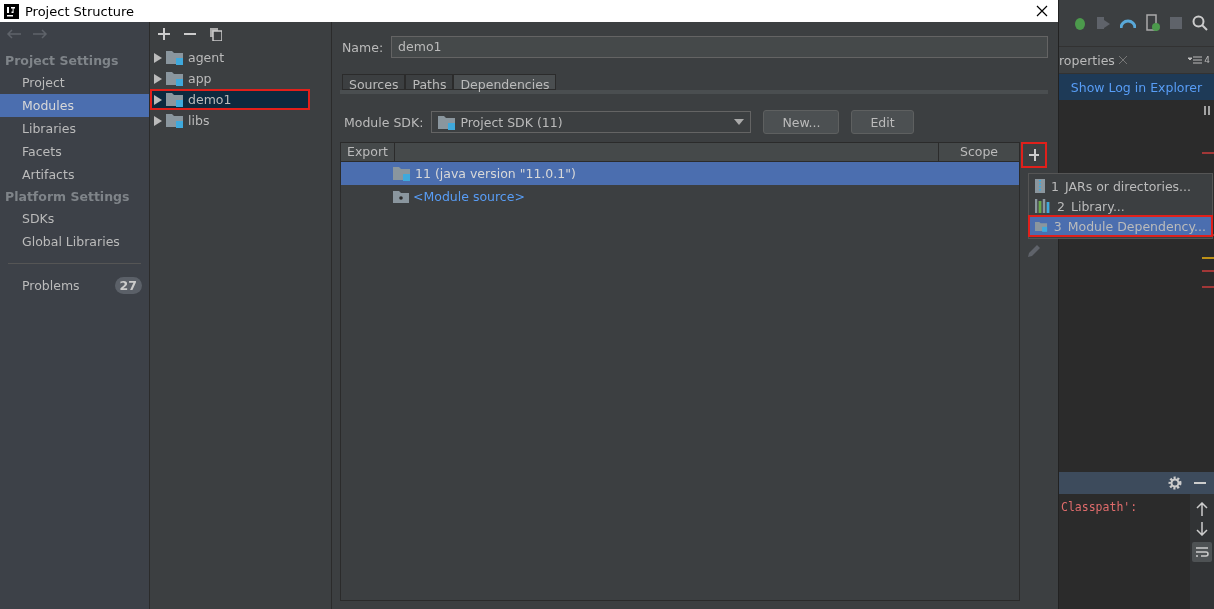  Describe the element at coordinates (1099, 507) in the screenshot. I see `console-output: Classpath':` at that location.